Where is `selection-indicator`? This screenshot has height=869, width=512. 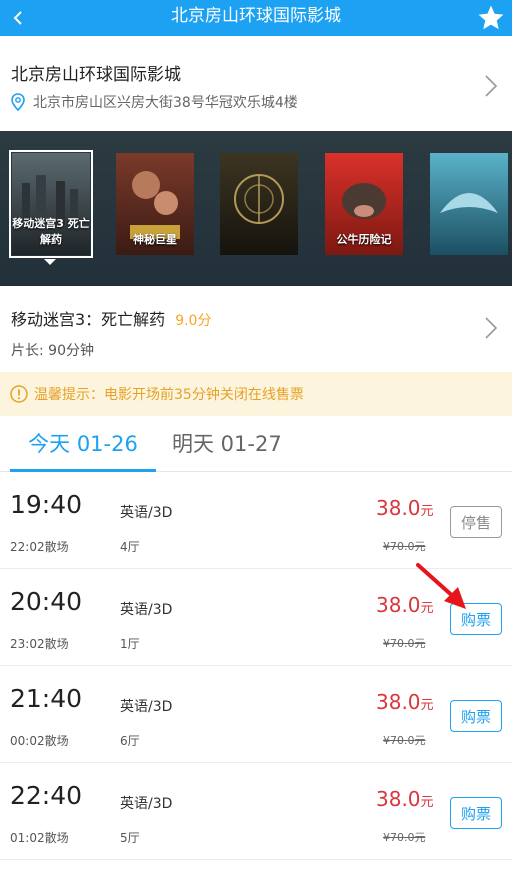
selection-indicator is located at coordinates (50, 262).